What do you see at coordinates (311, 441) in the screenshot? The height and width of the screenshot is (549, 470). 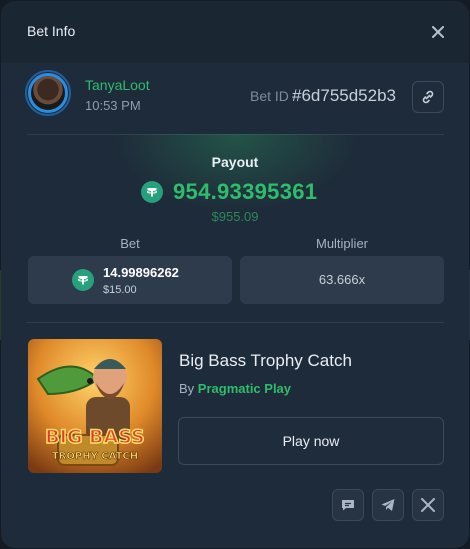 I see `play-now-button: Play now` at bounding box center [311, 441].